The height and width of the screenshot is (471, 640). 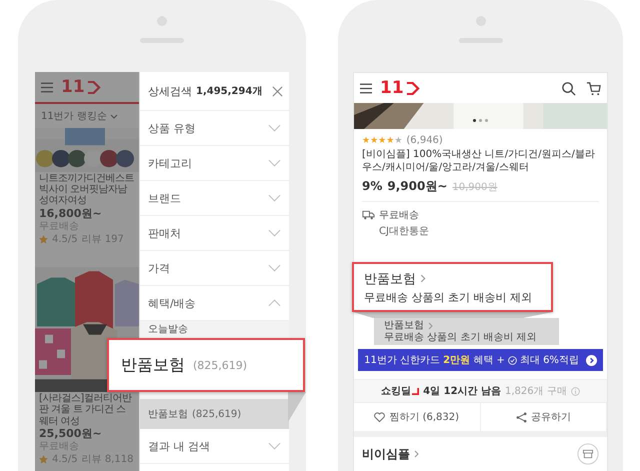 I want to click on product-price: 16,800원~, so click(x=70, y=214).